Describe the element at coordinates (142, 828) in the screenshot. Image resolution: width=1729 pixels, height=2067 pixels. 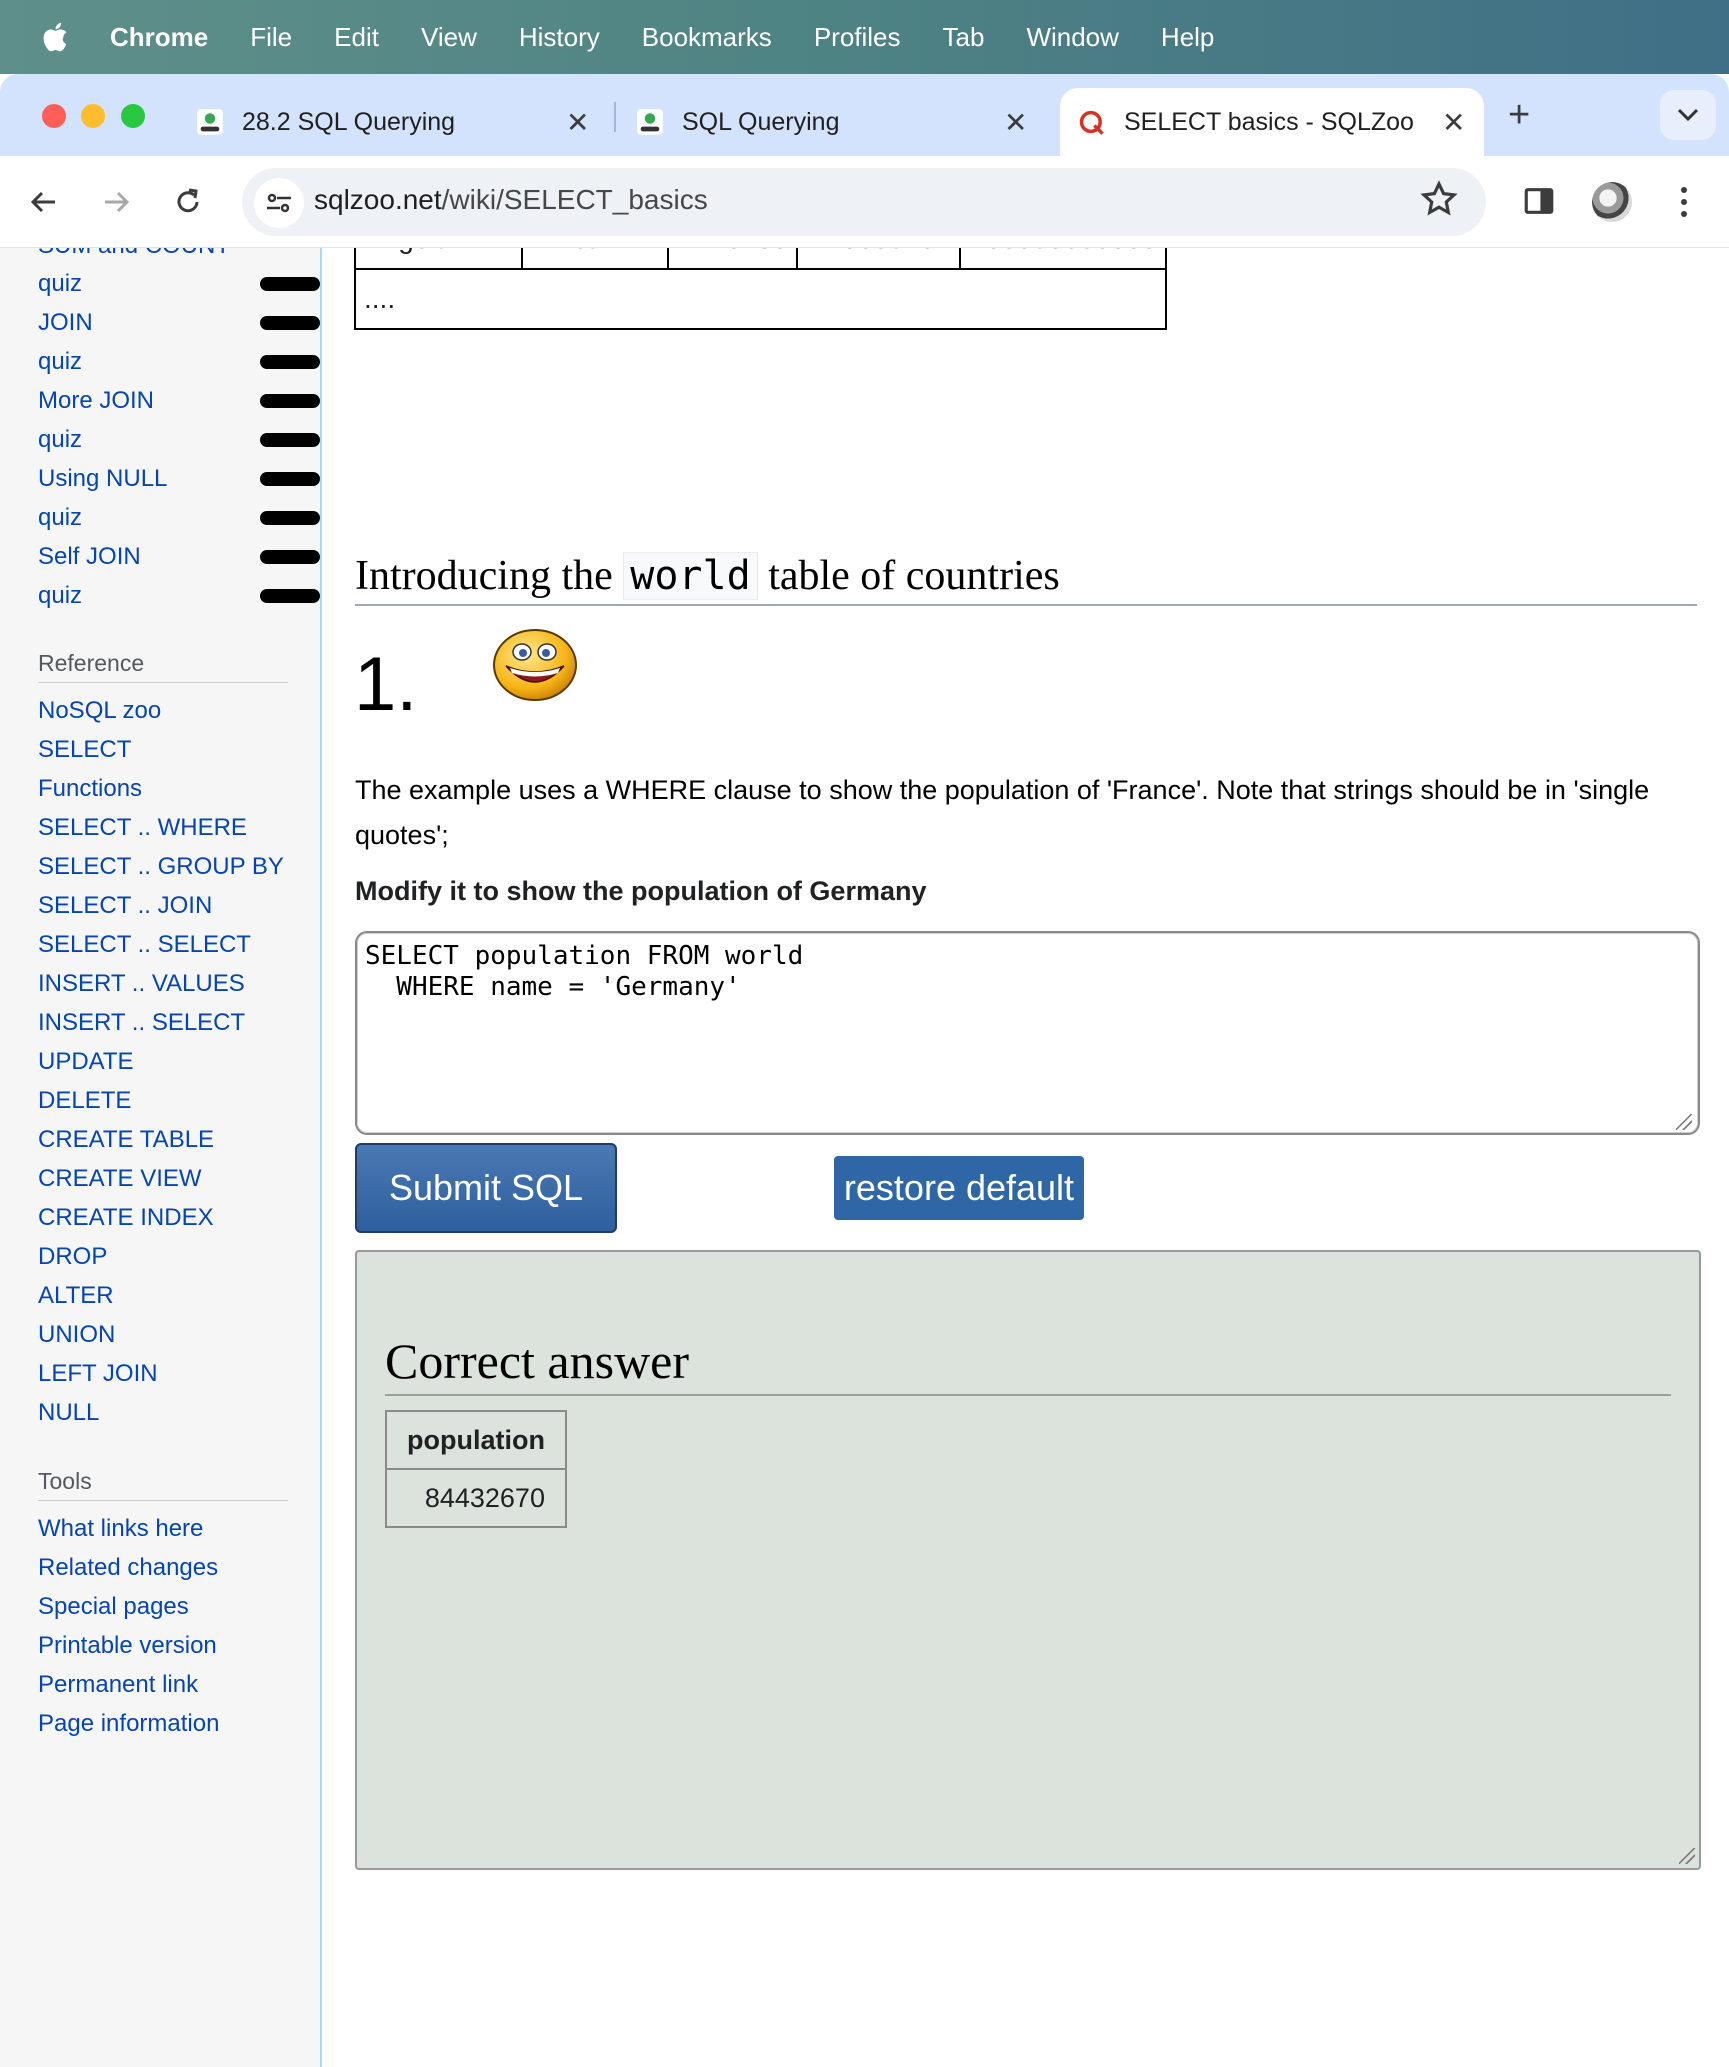
I see `sidebar-link-select-where: SELECT .. WHERE` at that location.